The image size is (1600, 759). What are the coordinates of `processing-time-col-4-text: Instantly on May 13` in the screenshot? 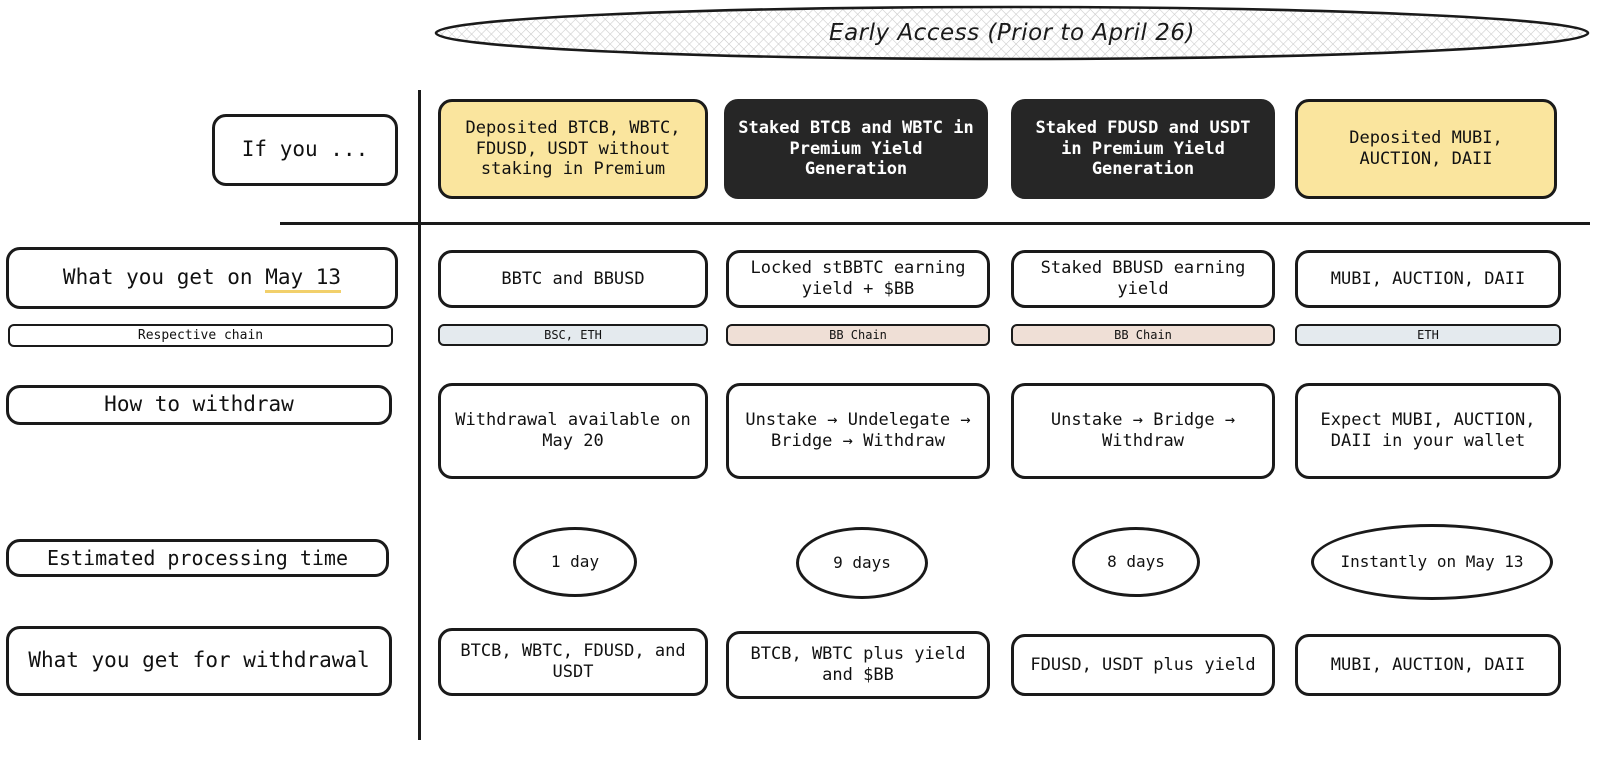 It's located at (1432, 561).